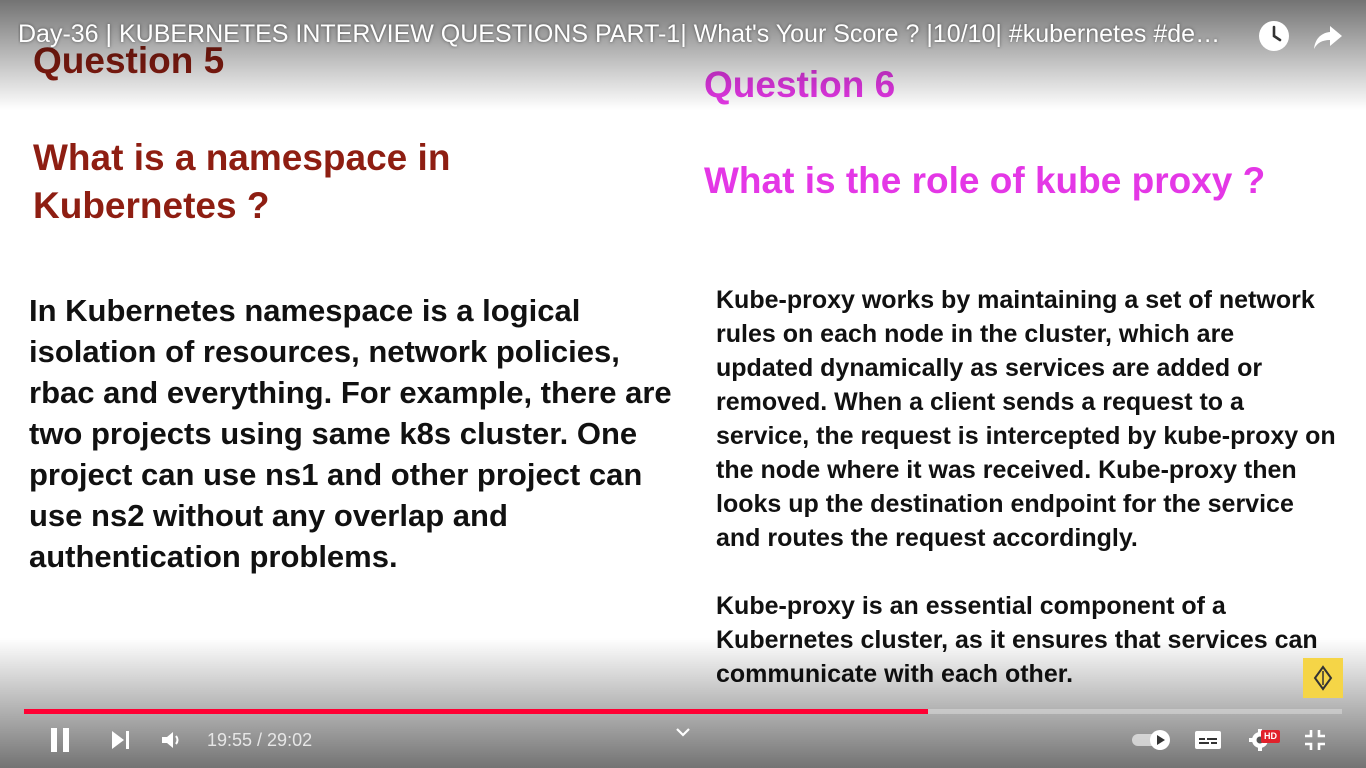 Image resolution: width=1366 pixels, height=768 pixels. I want to click on next-icon, so click(120, 740).